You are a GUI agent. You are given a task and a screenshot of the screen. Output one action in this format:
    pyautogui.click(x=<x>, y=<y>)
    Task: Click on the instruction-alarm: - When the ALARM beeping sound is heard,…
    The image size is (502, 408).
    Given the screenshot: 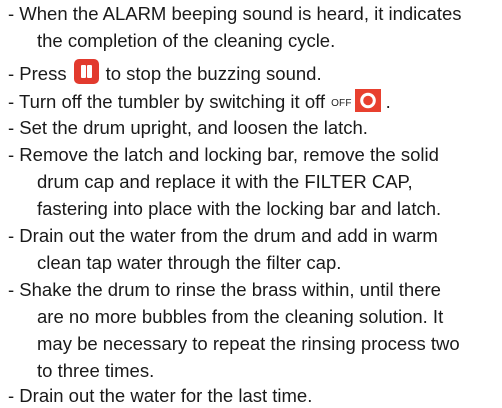 What is the action you would take?
    pyautogui.click(x=235, y=13)
    